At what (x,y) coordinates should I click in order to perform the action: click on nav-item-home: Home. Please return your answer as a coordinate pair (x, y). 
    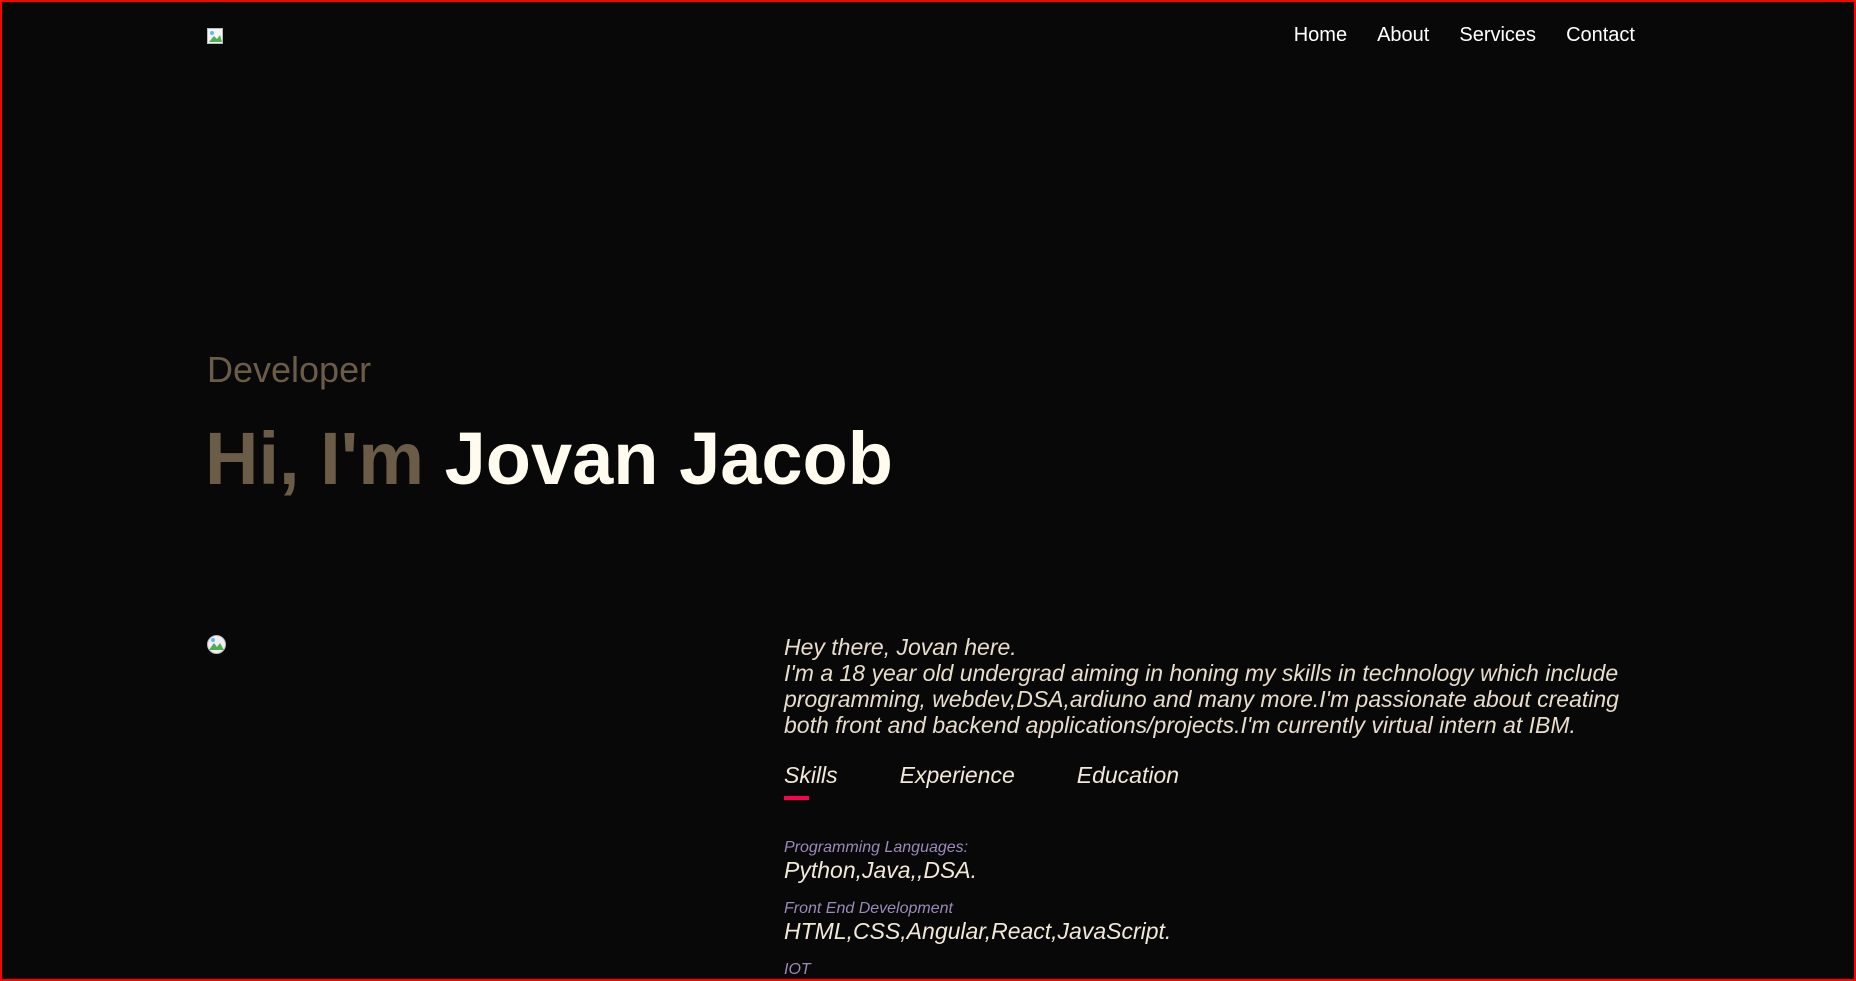
    Looking at the image, I should click on (1320, 35).